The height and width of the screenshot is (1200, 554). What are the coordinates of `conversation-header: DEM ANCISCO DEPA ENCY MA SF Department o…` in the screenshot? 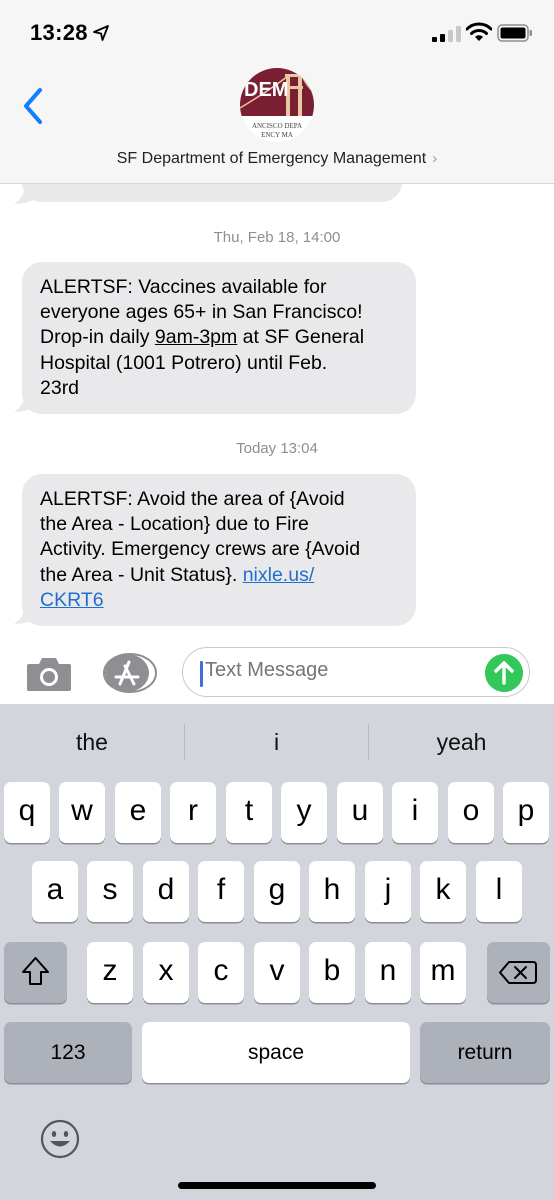 It's located at (277, 124).